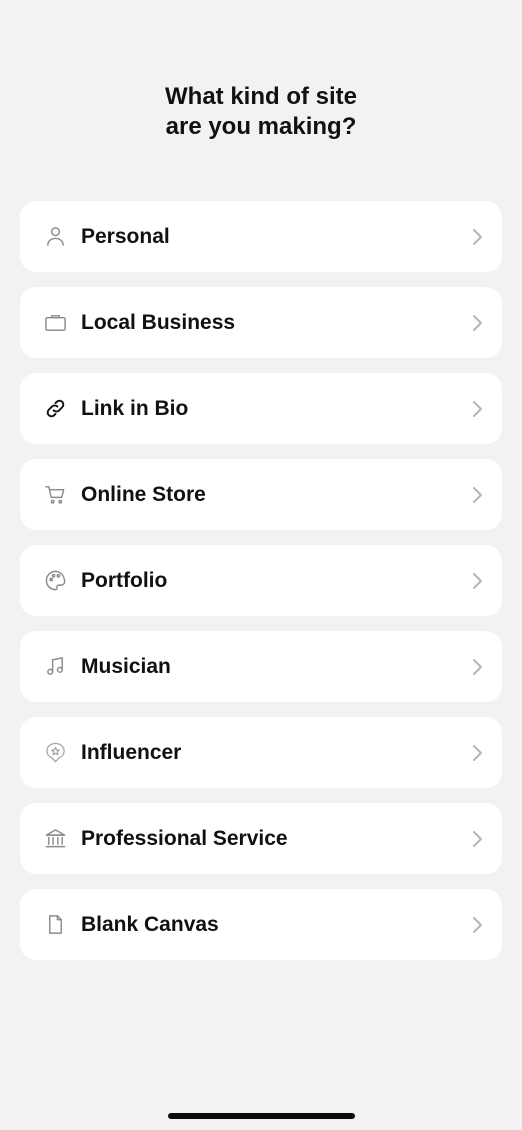 The image size is (522, 1130). What do you see at coordinates (55, 580) in the screenshot?
I see `palette-icon` at bounding box center [55, 580].